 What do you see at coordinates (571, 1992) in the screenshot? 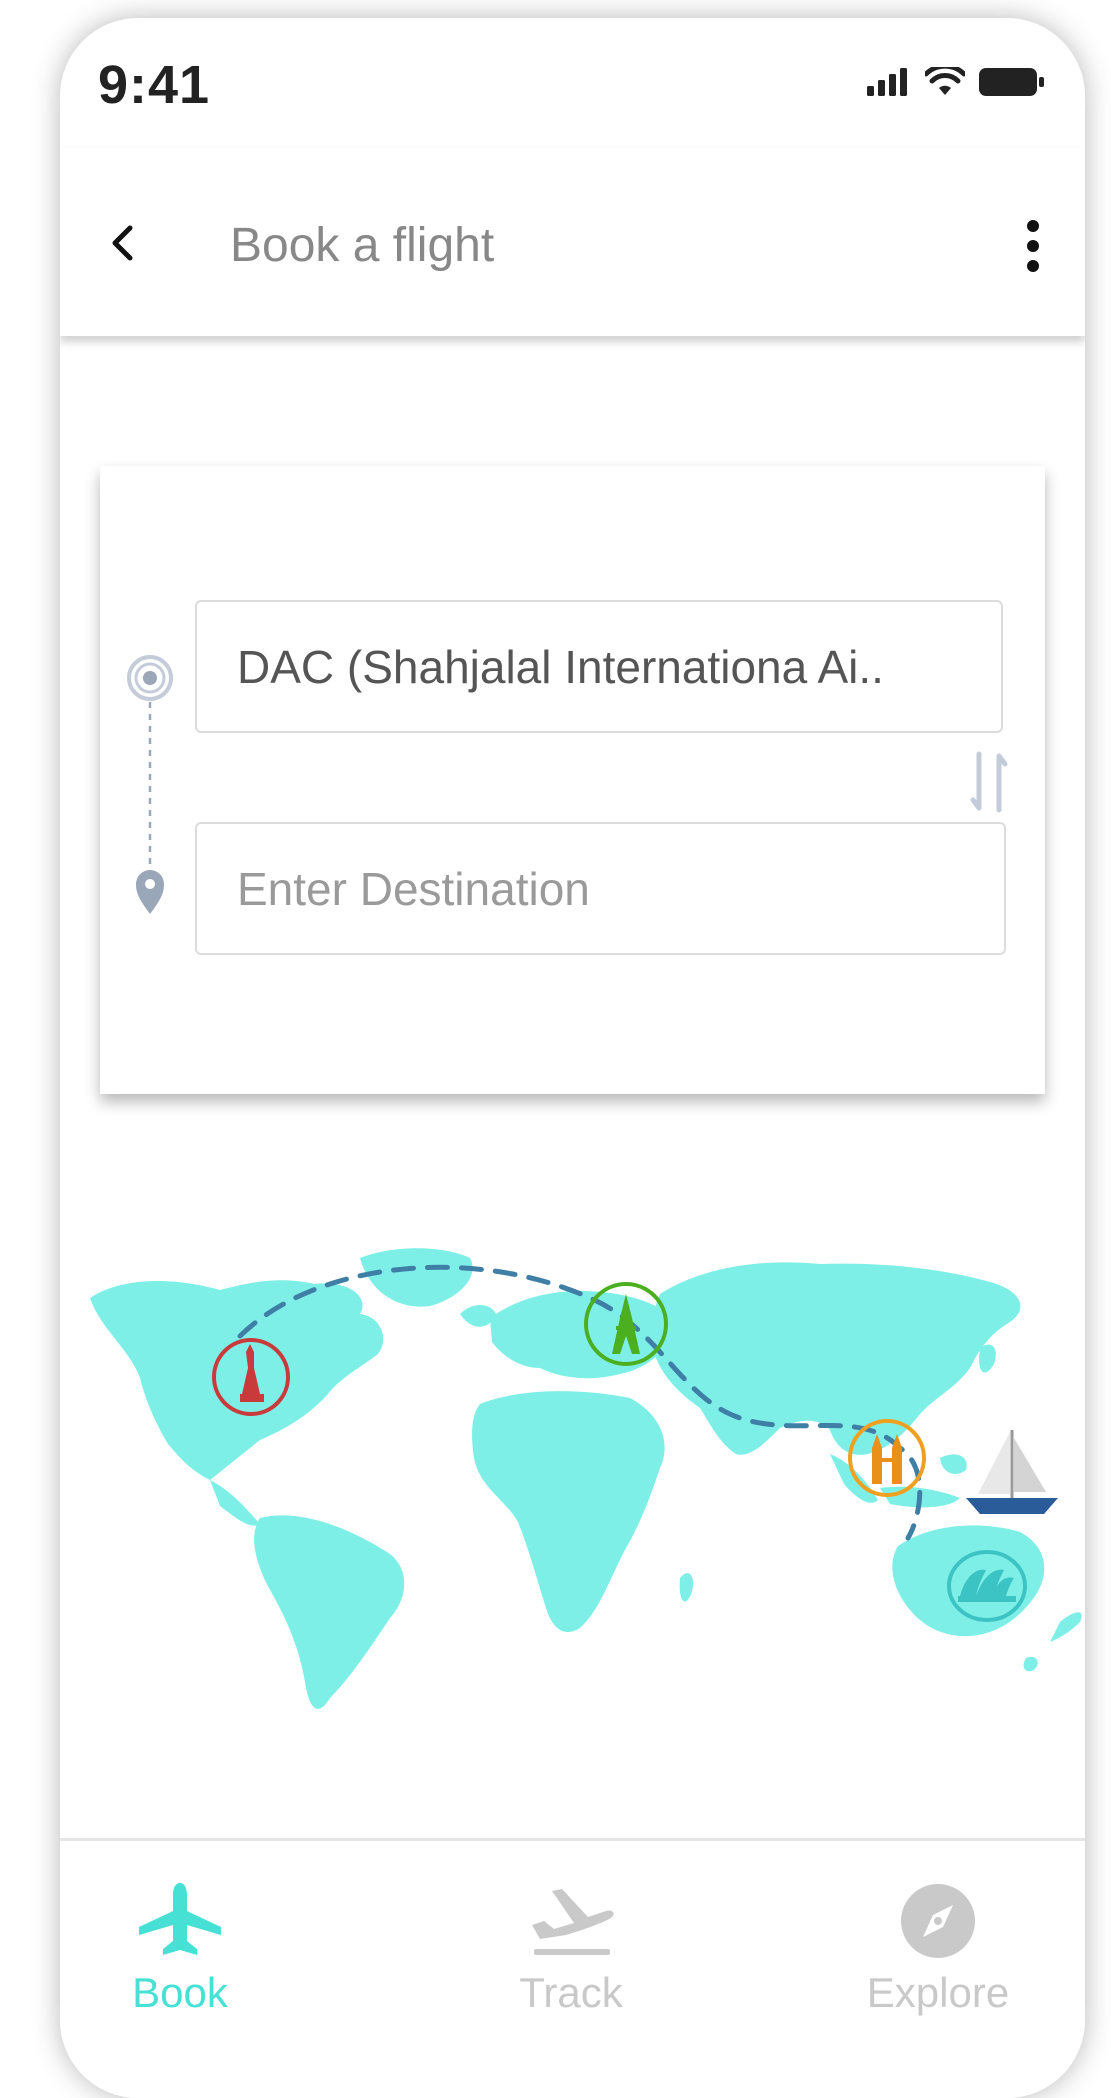
I see `nav-label-track: Track` at bounding box center [571, 1992].